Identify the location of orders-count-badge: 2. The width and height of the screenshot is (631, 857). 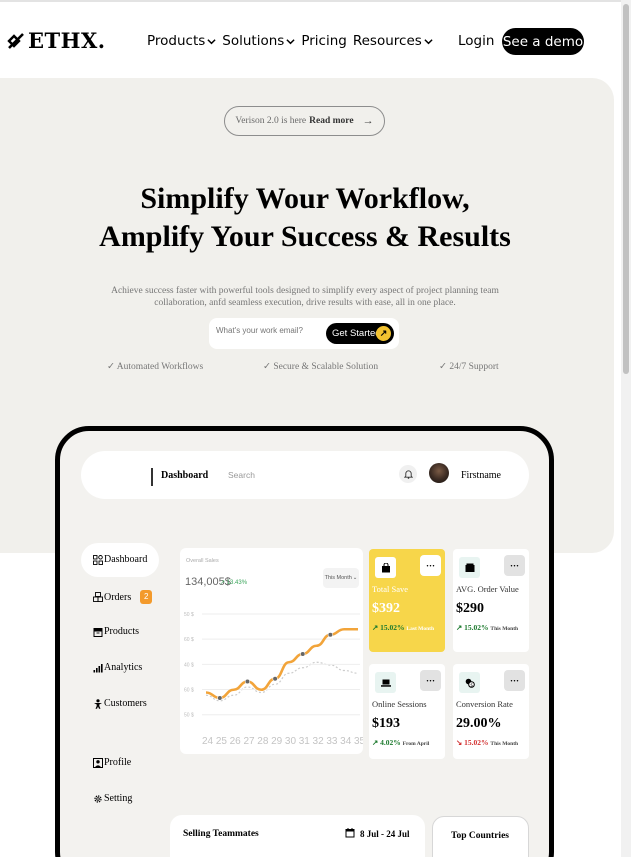
(146, 597).